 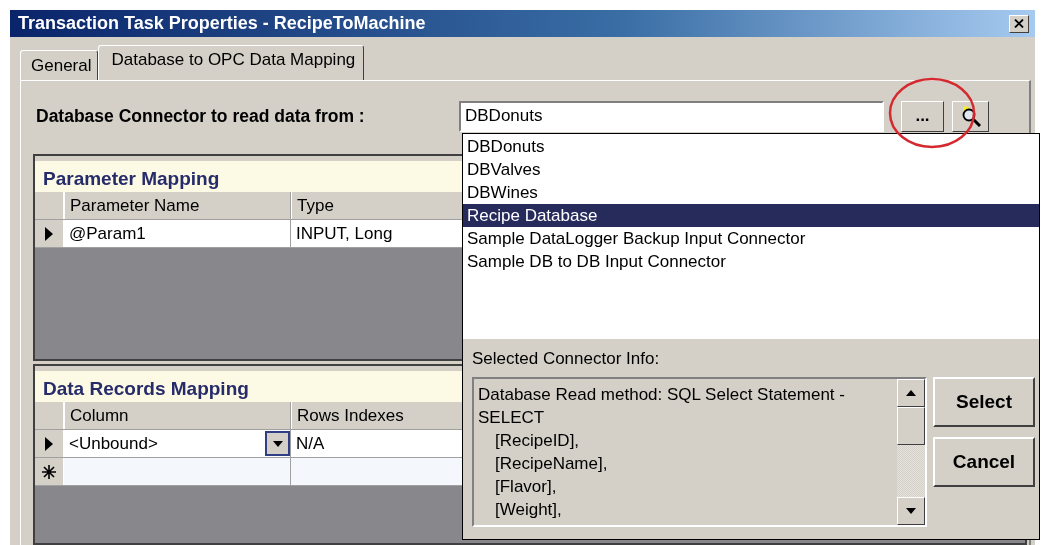 I want to click on close-button, so click(x=1019, y=23).